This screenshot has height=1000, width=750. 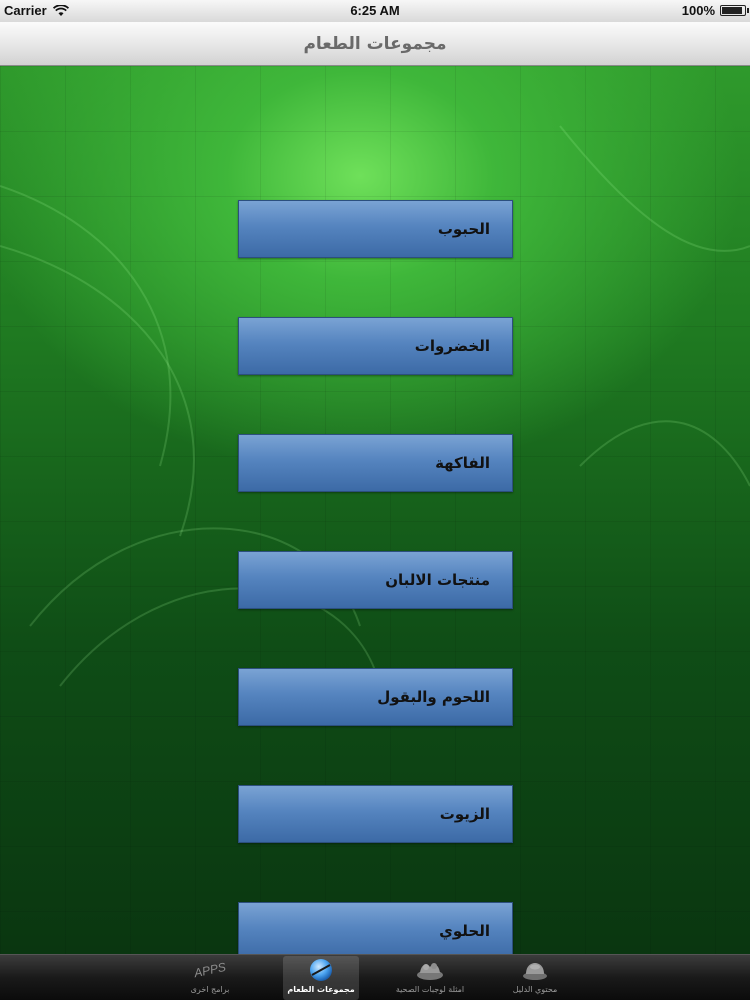 I want to click on category-label: الفاكهة, so click(x=462, y=463).